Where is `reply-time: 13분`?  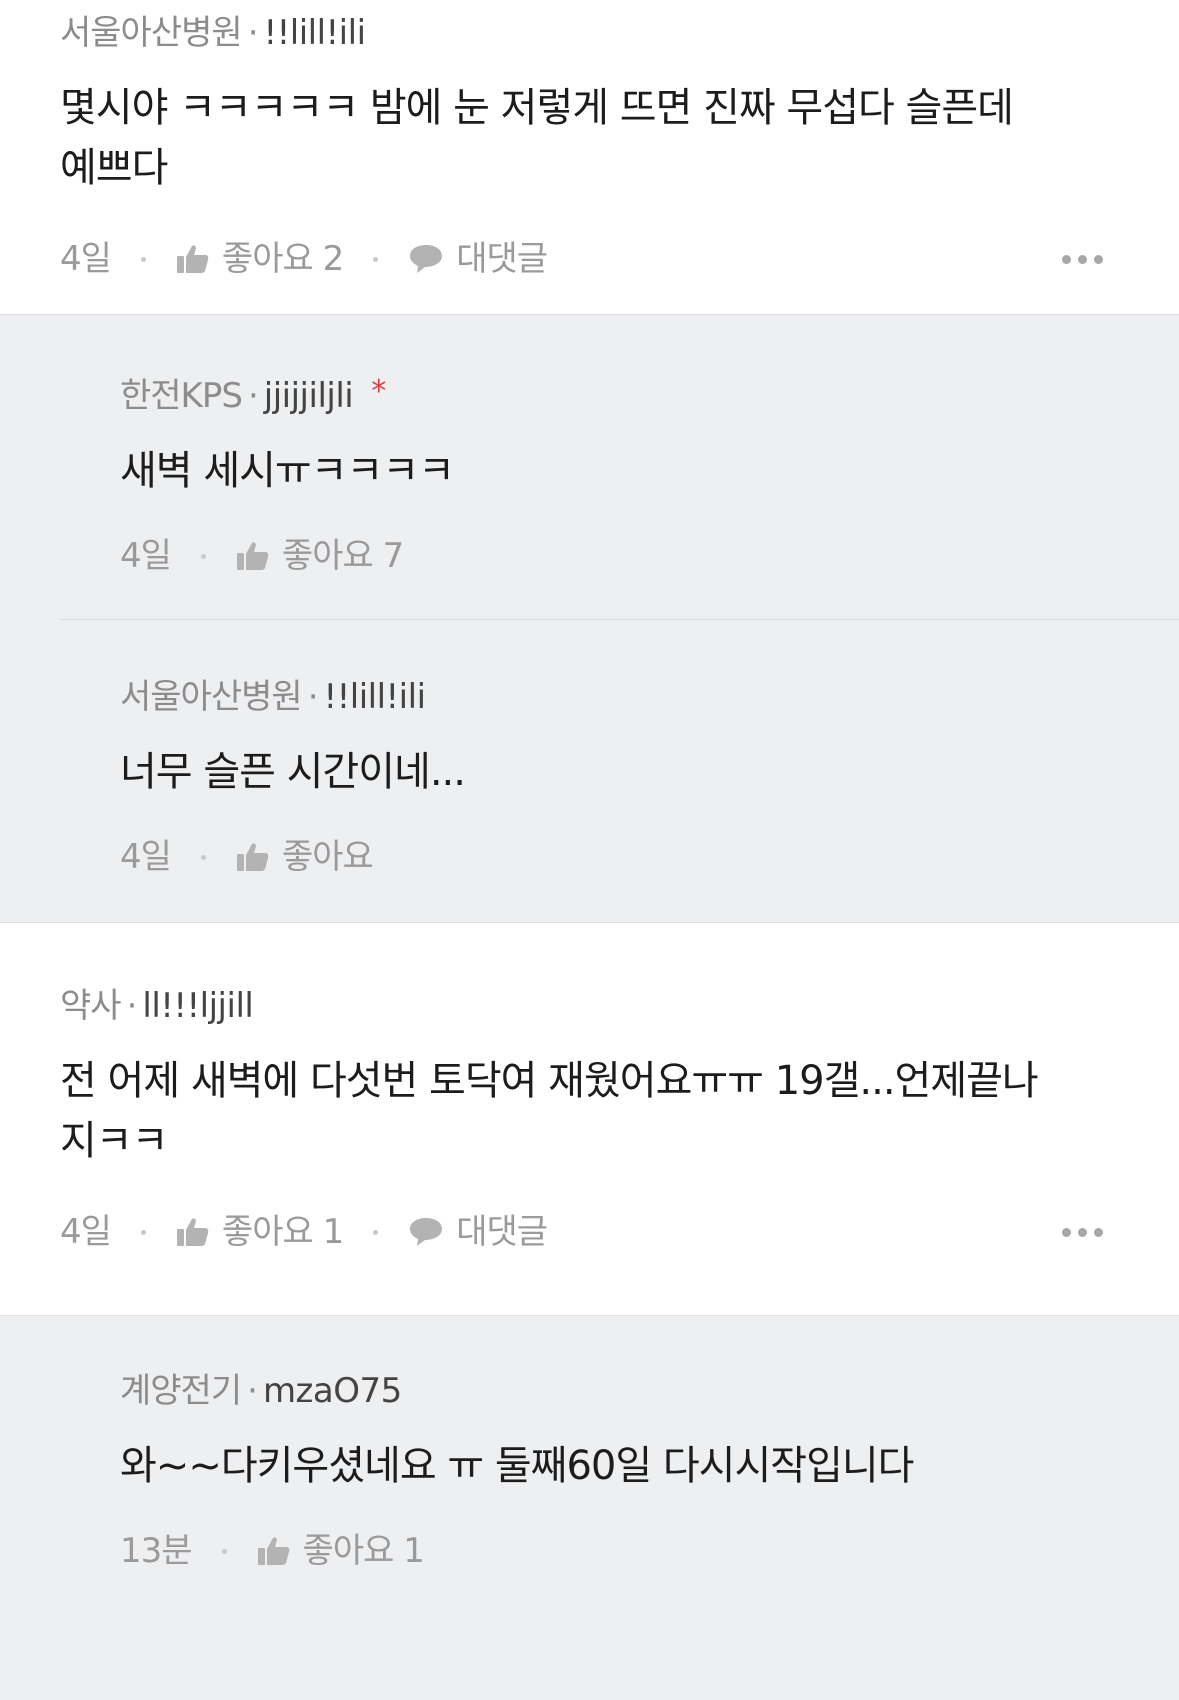 reply-time: 13분 is located at coordinates (156, 1551).